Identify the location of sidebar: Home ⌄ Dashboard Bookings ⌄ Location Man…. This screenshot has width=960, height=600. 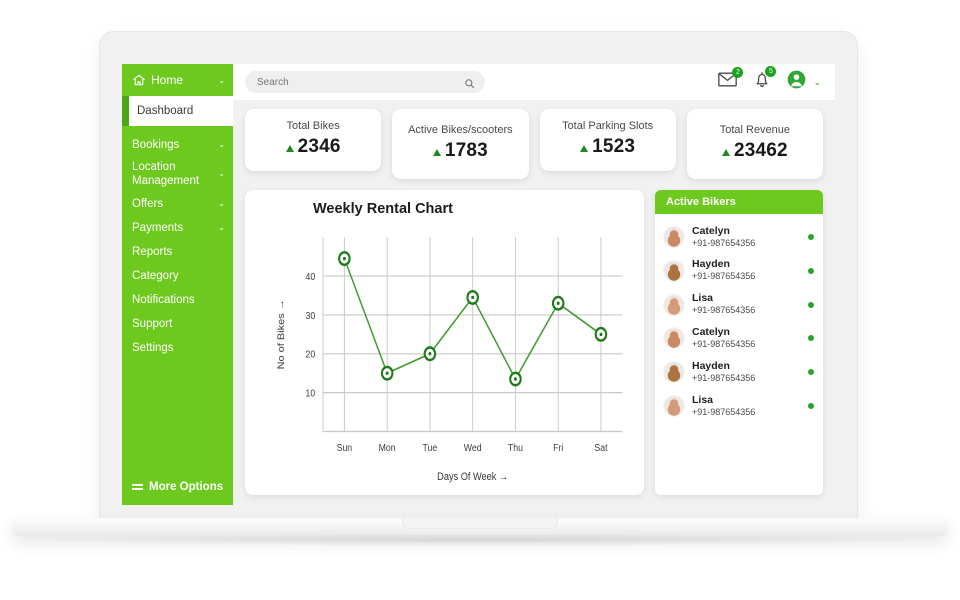
(177, 284).